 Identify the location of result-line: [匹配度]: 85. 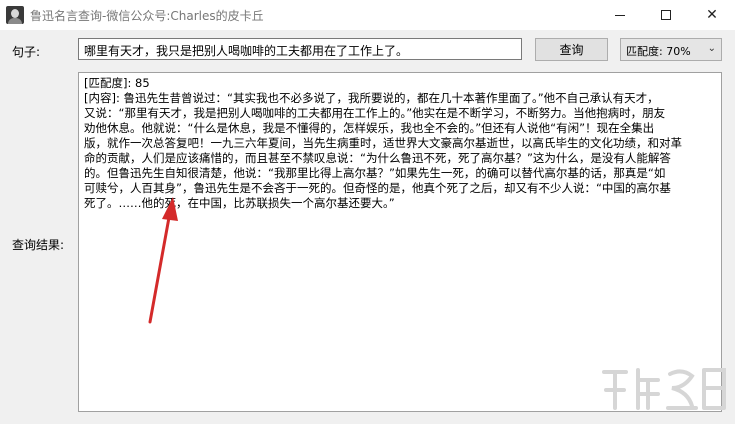
(117, 83).